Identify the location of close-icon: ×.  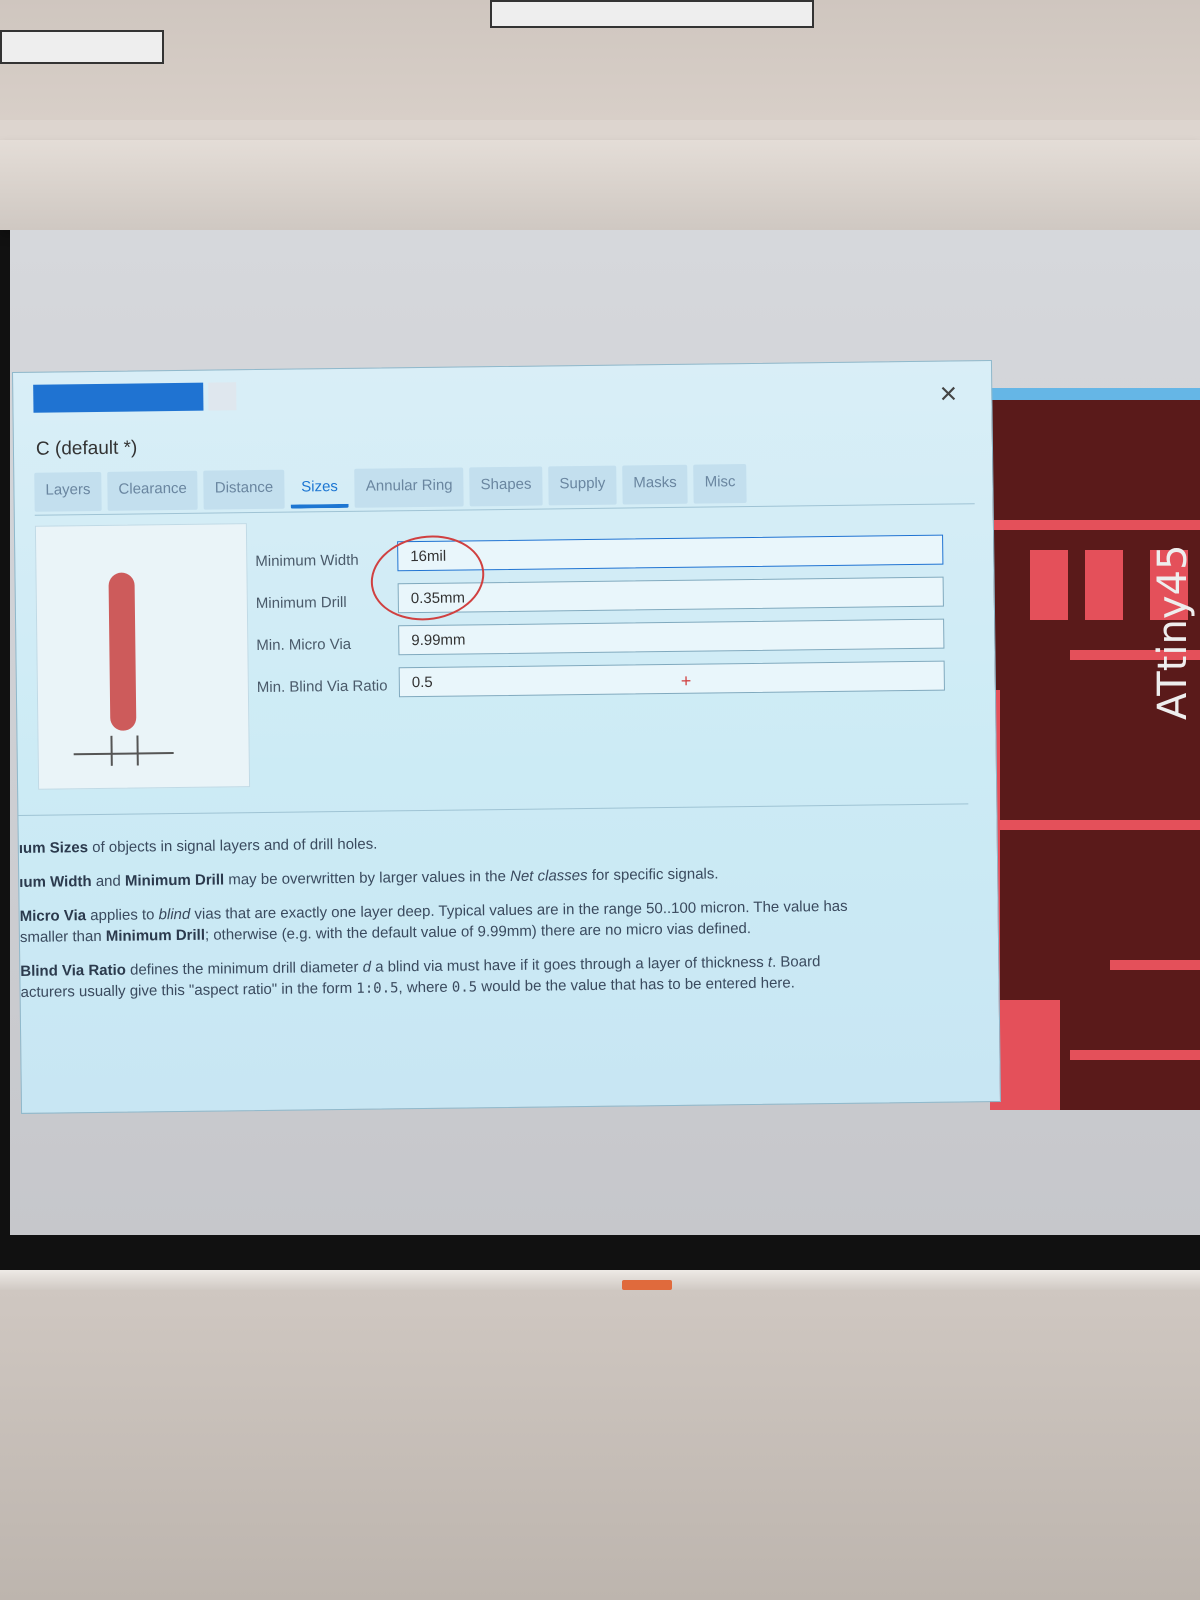
(948, 393).